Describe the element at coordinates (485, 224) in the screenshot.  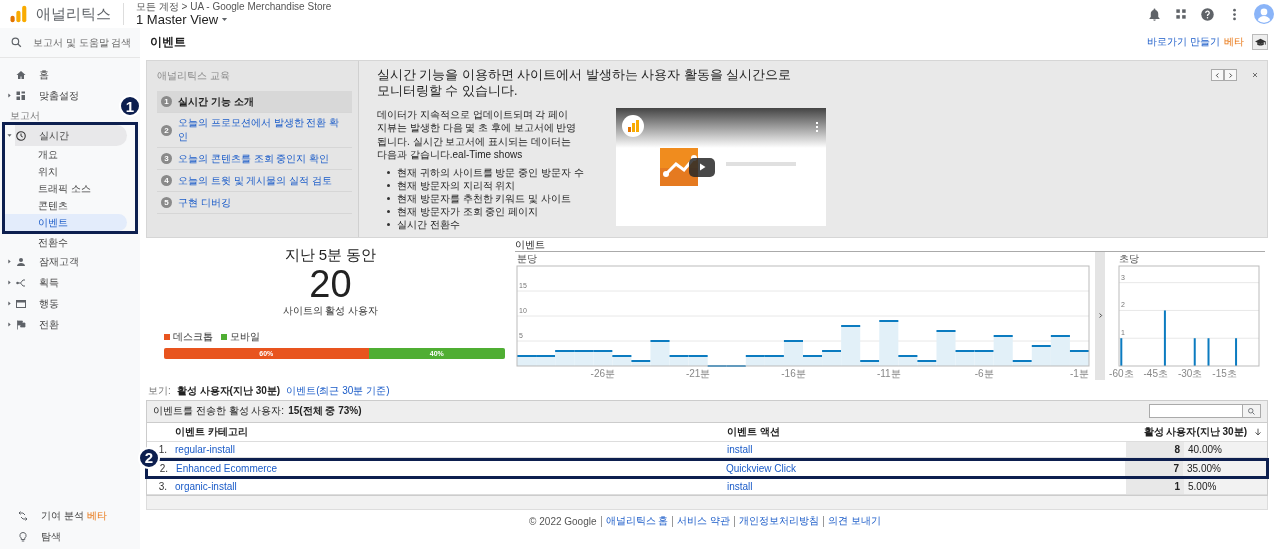
I see `bullet-item: 실시간 전환수` at that location.